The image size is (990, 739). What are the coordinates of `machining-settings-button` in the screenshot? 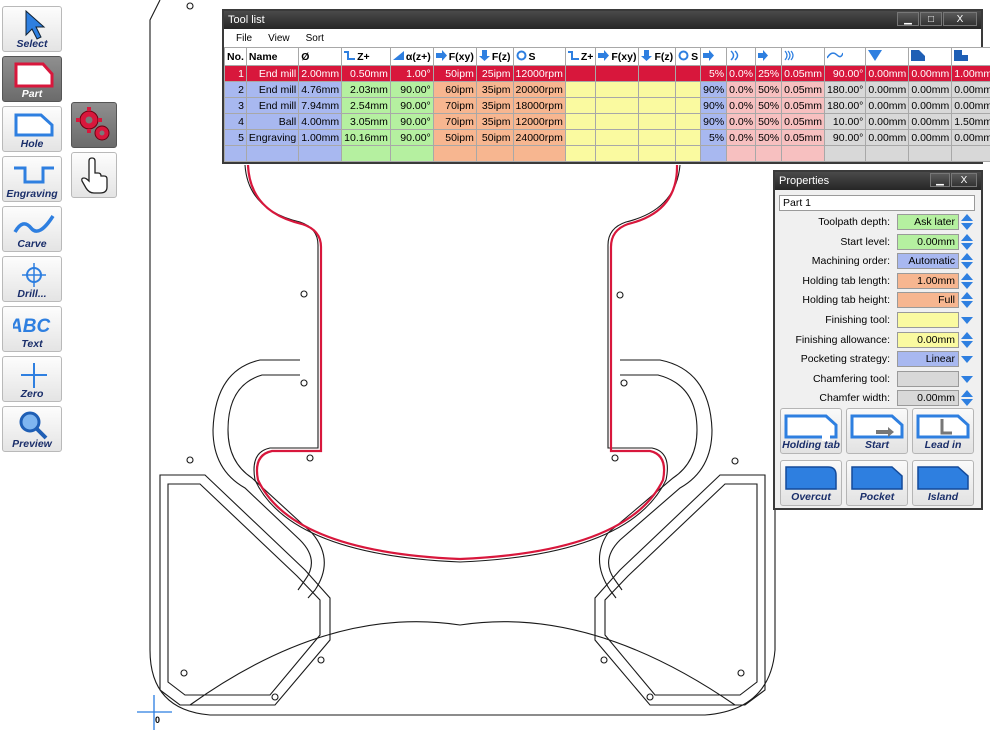 It's located at (94, 125).